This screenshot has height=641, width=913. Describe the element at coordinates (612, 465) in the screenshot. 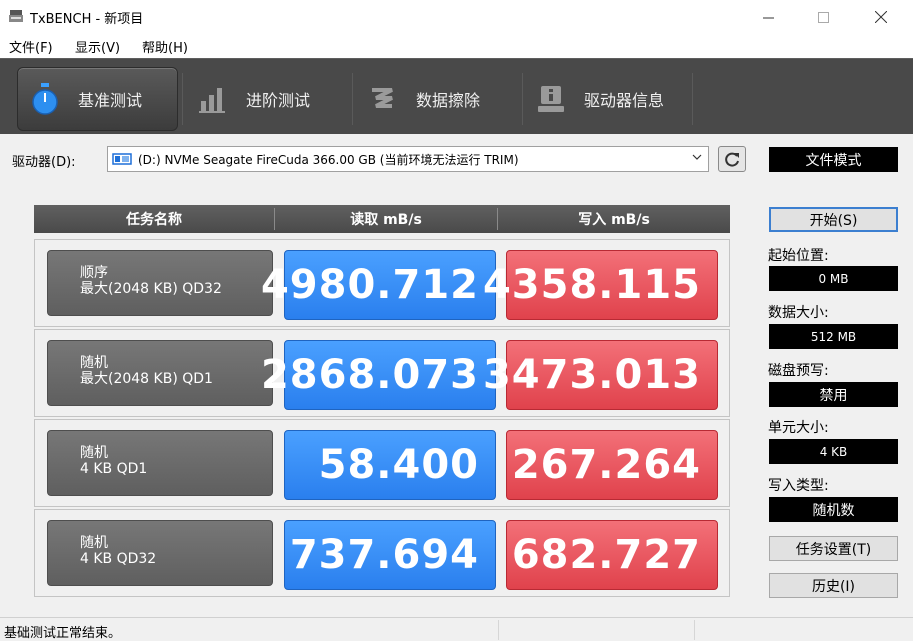

I see `write-speed: 267.264` at that location.